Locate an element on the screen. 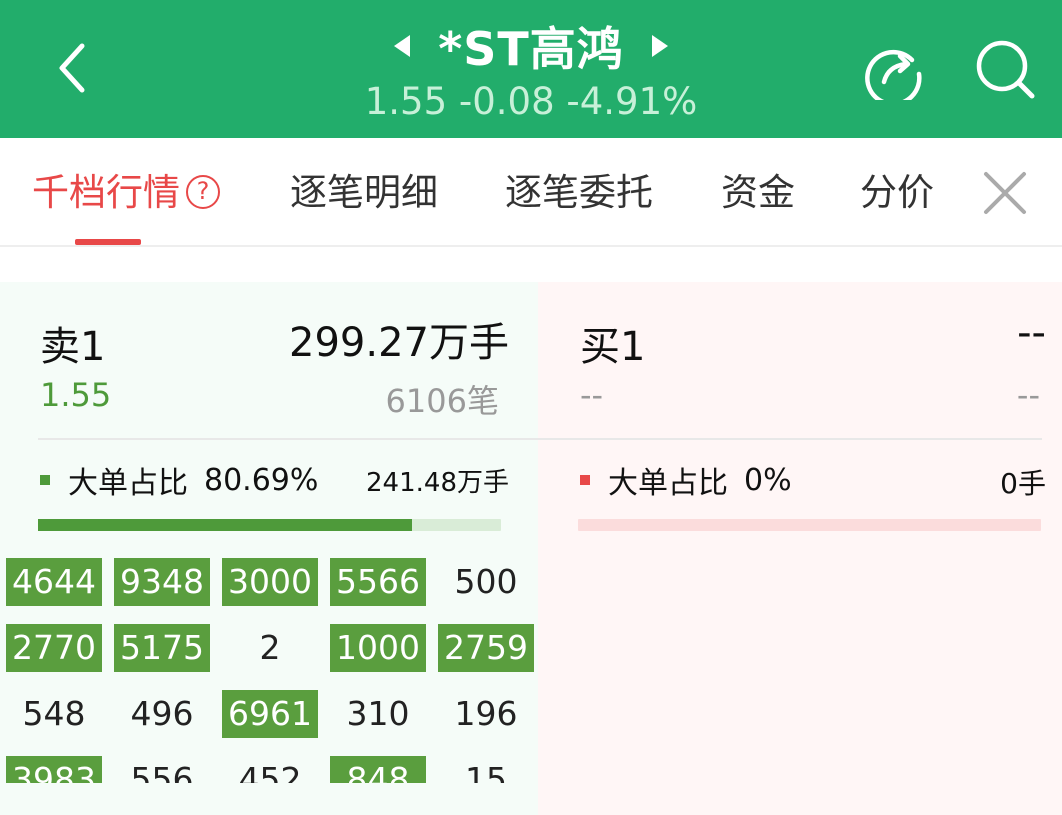  active-tab-indicator is located at coordinates (108, 242).